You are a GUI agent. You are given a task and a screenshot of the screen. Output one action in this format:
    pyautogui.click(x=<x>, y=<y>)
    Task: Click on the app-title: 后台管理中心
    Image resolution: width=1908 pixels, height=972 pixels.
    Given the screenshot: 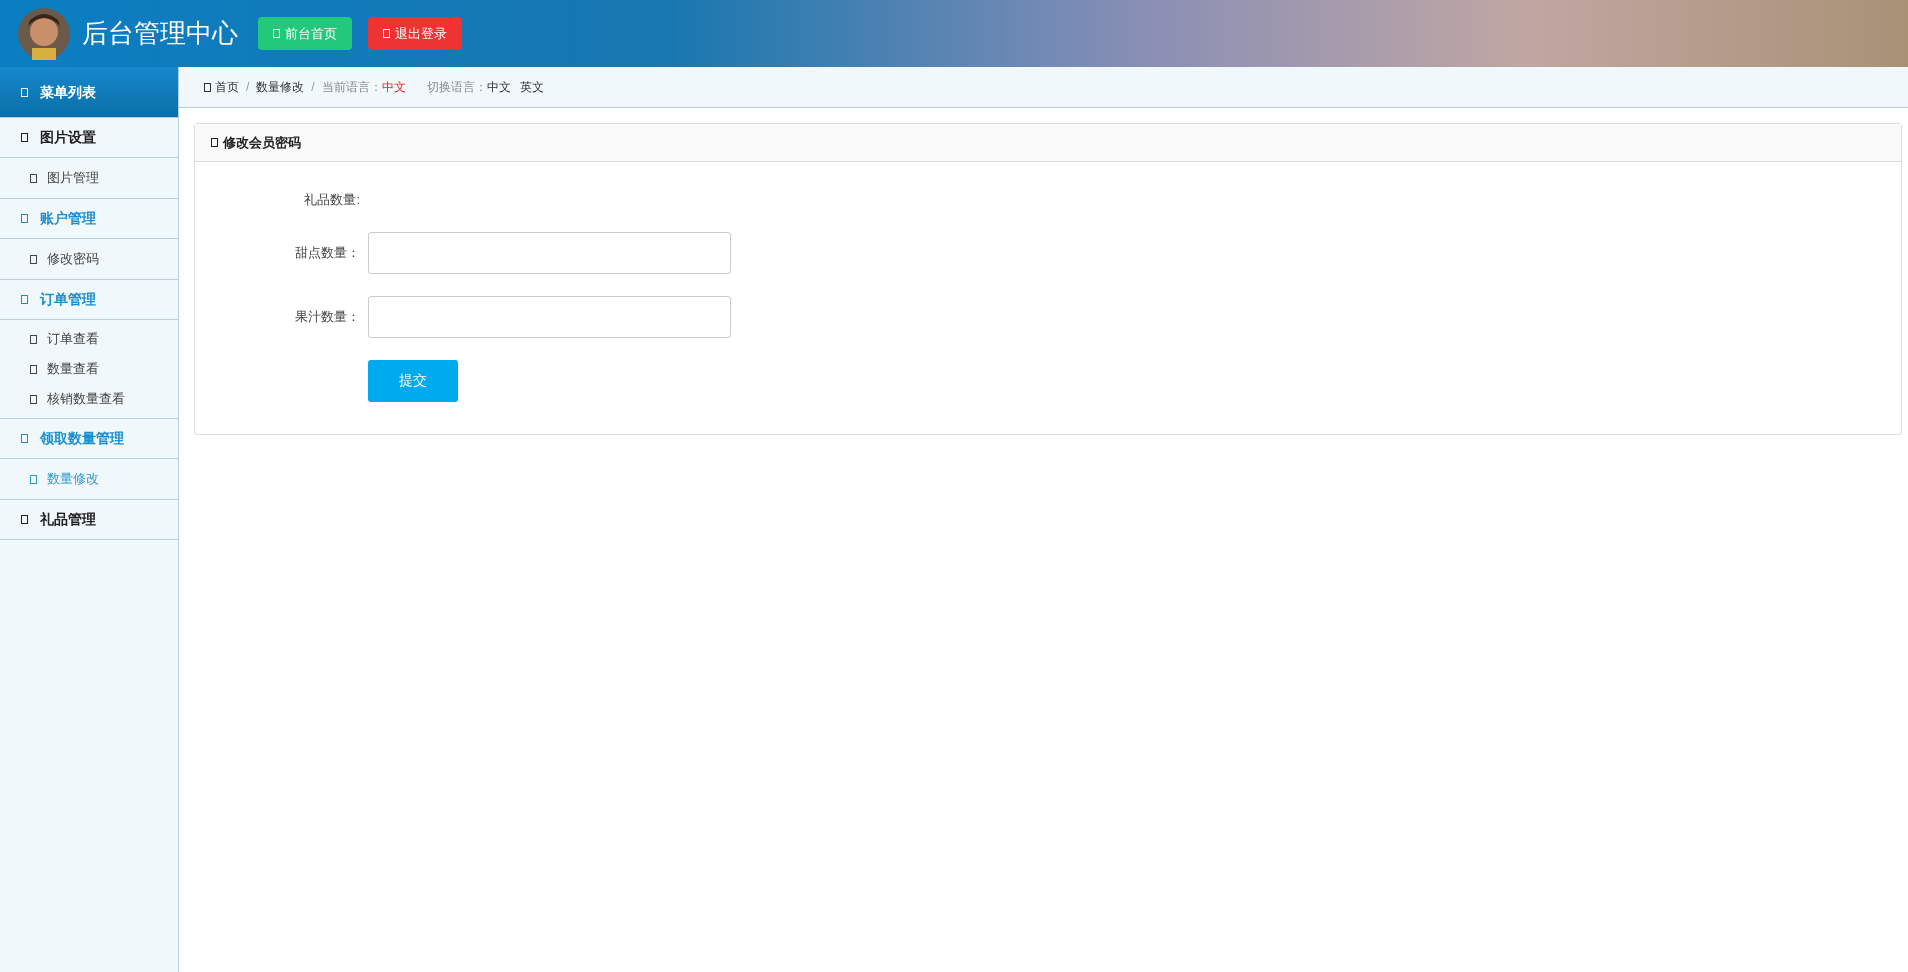 What is the action you would take?
    pyautogui.click(x=160, y=33)
    